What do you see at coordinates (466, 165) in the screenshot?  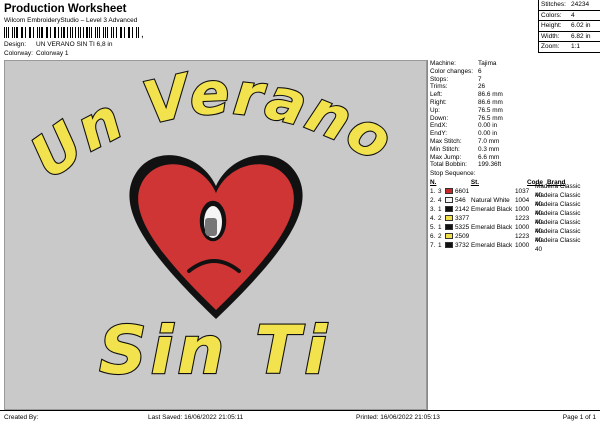 I see `machine-info-row: Total Bobbin: 199.36ft` at bounding box center [466, 165].